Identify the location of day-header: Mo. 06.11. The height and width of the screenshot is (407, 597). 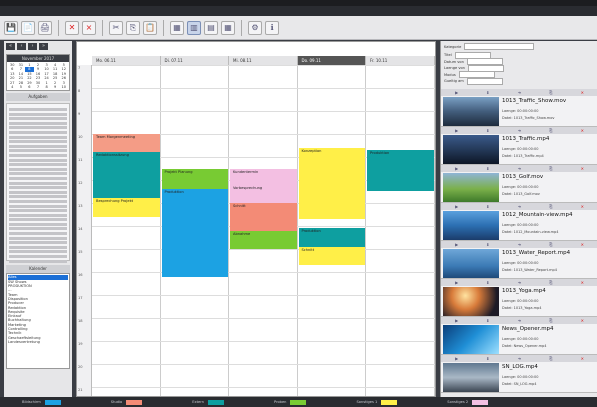
(126, 60).